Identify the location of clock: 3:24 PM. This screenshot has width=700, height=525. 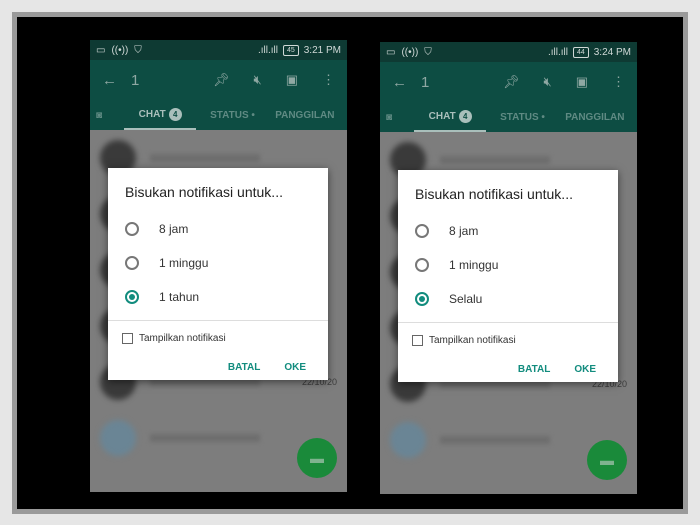
(612, 52).